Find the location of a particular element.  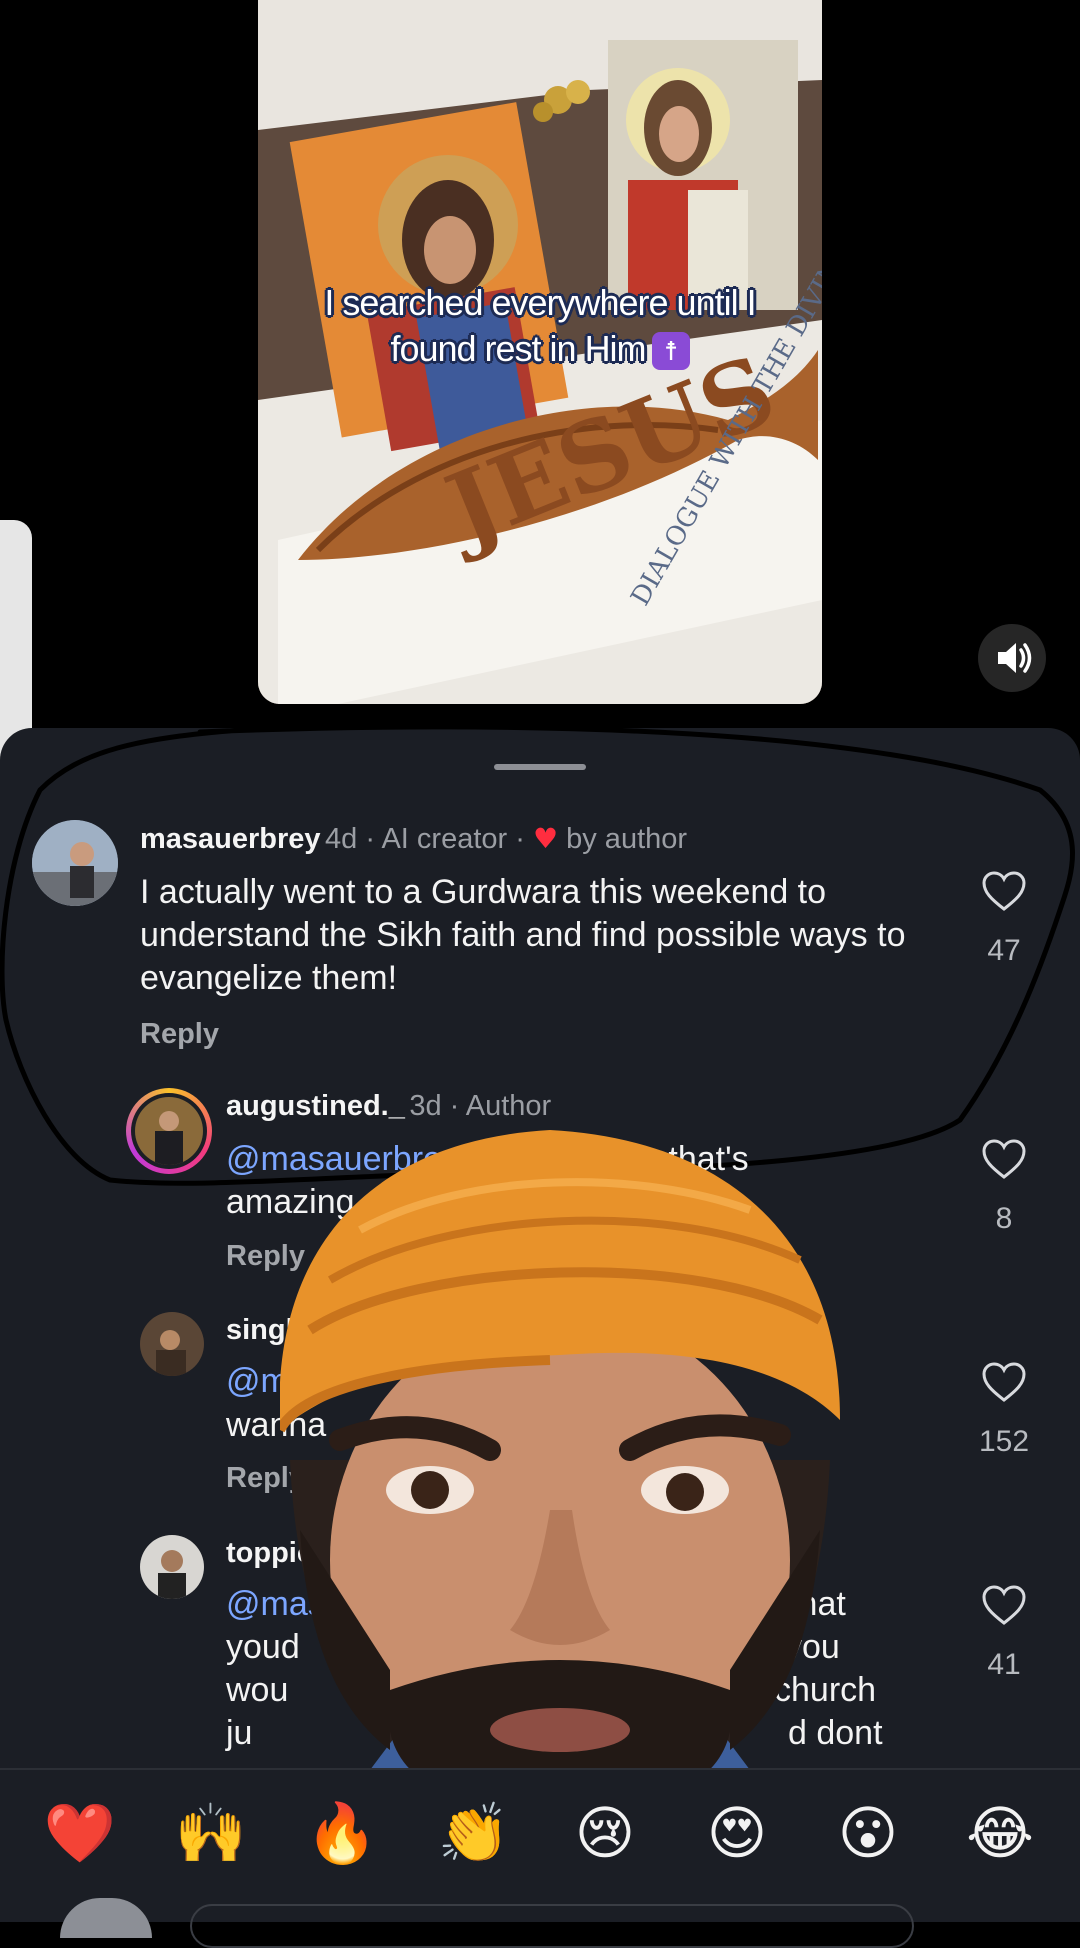

like-count: 47 is located at coordinates (1004, 950).